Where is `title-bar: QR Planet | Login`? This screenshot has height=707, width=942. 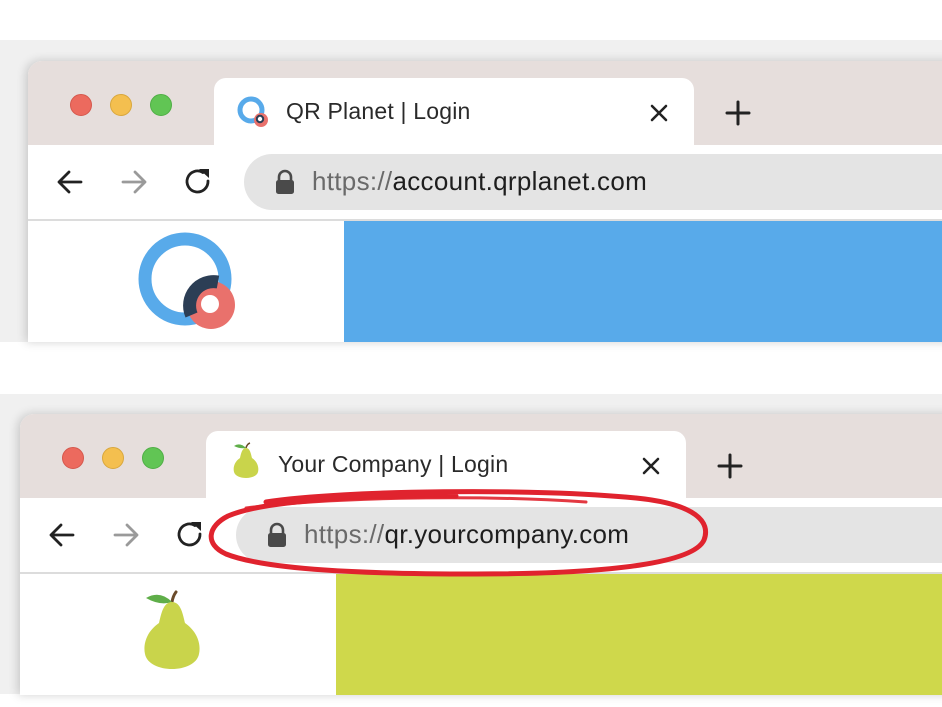
title-bar: QR Planet | Login is located at coordinates (485, 104).